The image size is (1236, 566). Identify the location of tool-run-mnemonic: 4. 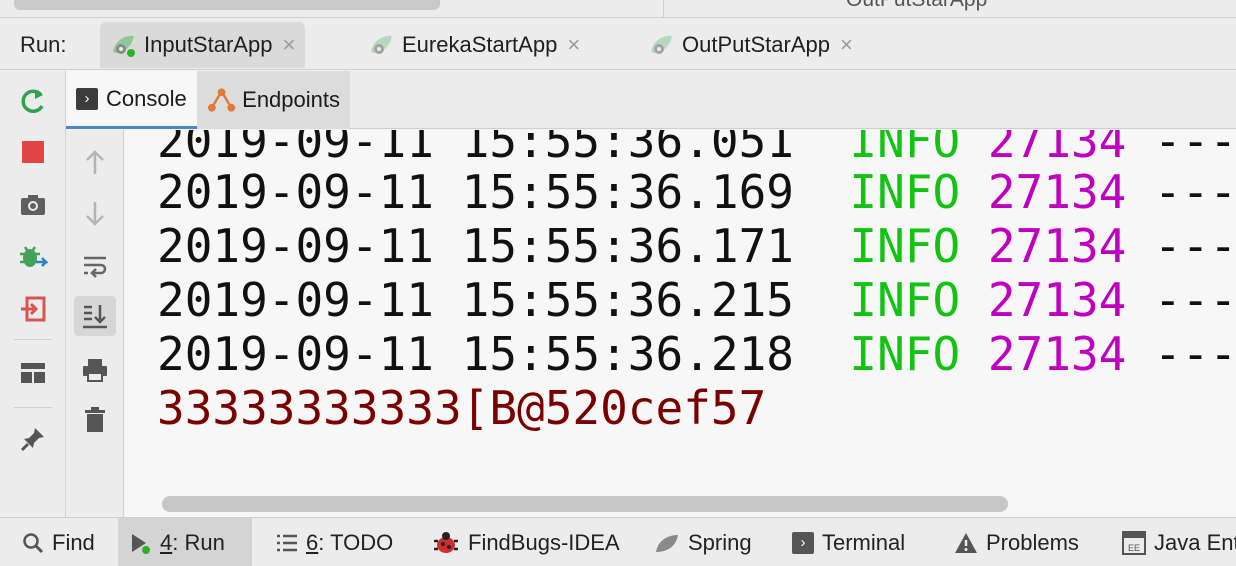
(166, 542).